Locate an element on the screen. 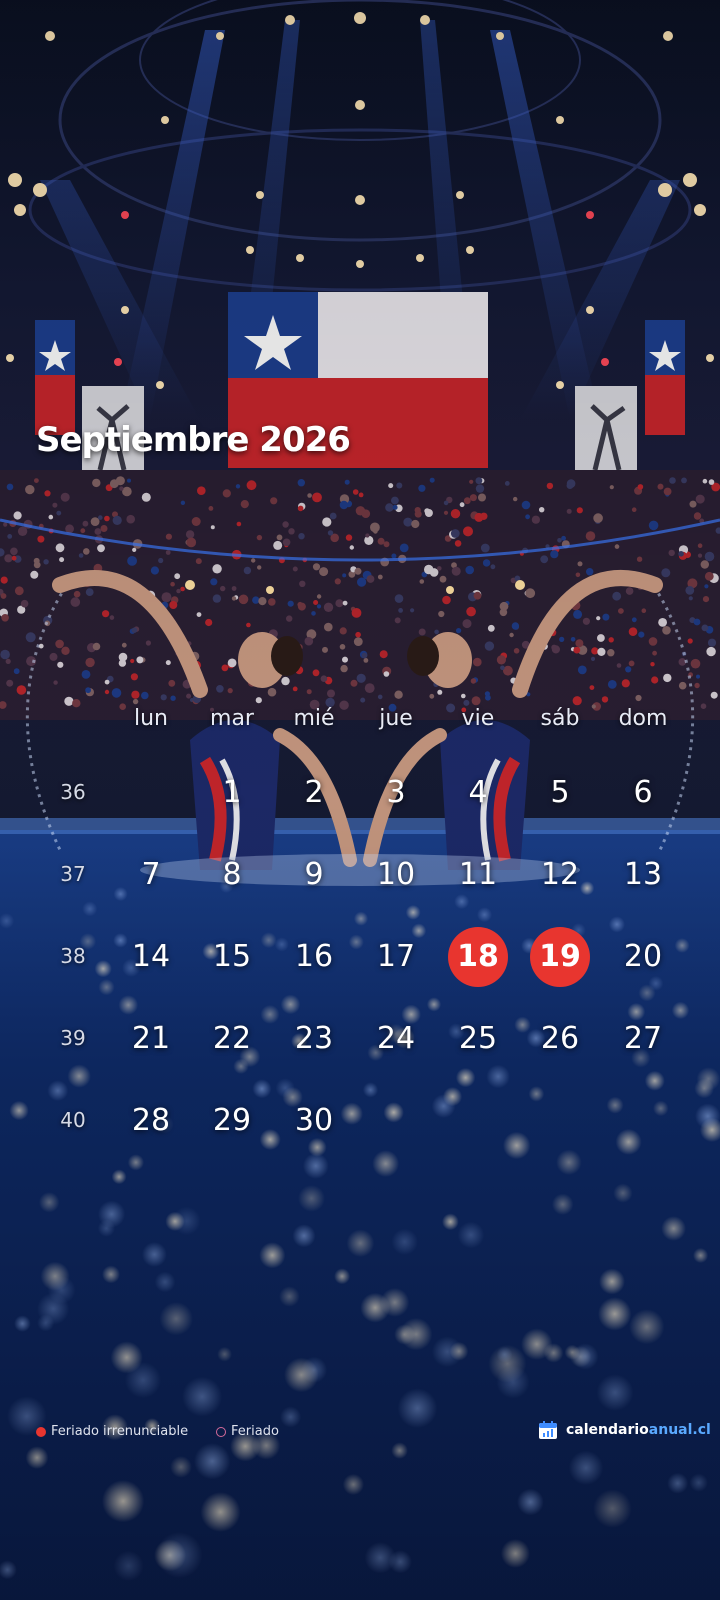  day-cell: 6 is located at coordinates (643, 793).